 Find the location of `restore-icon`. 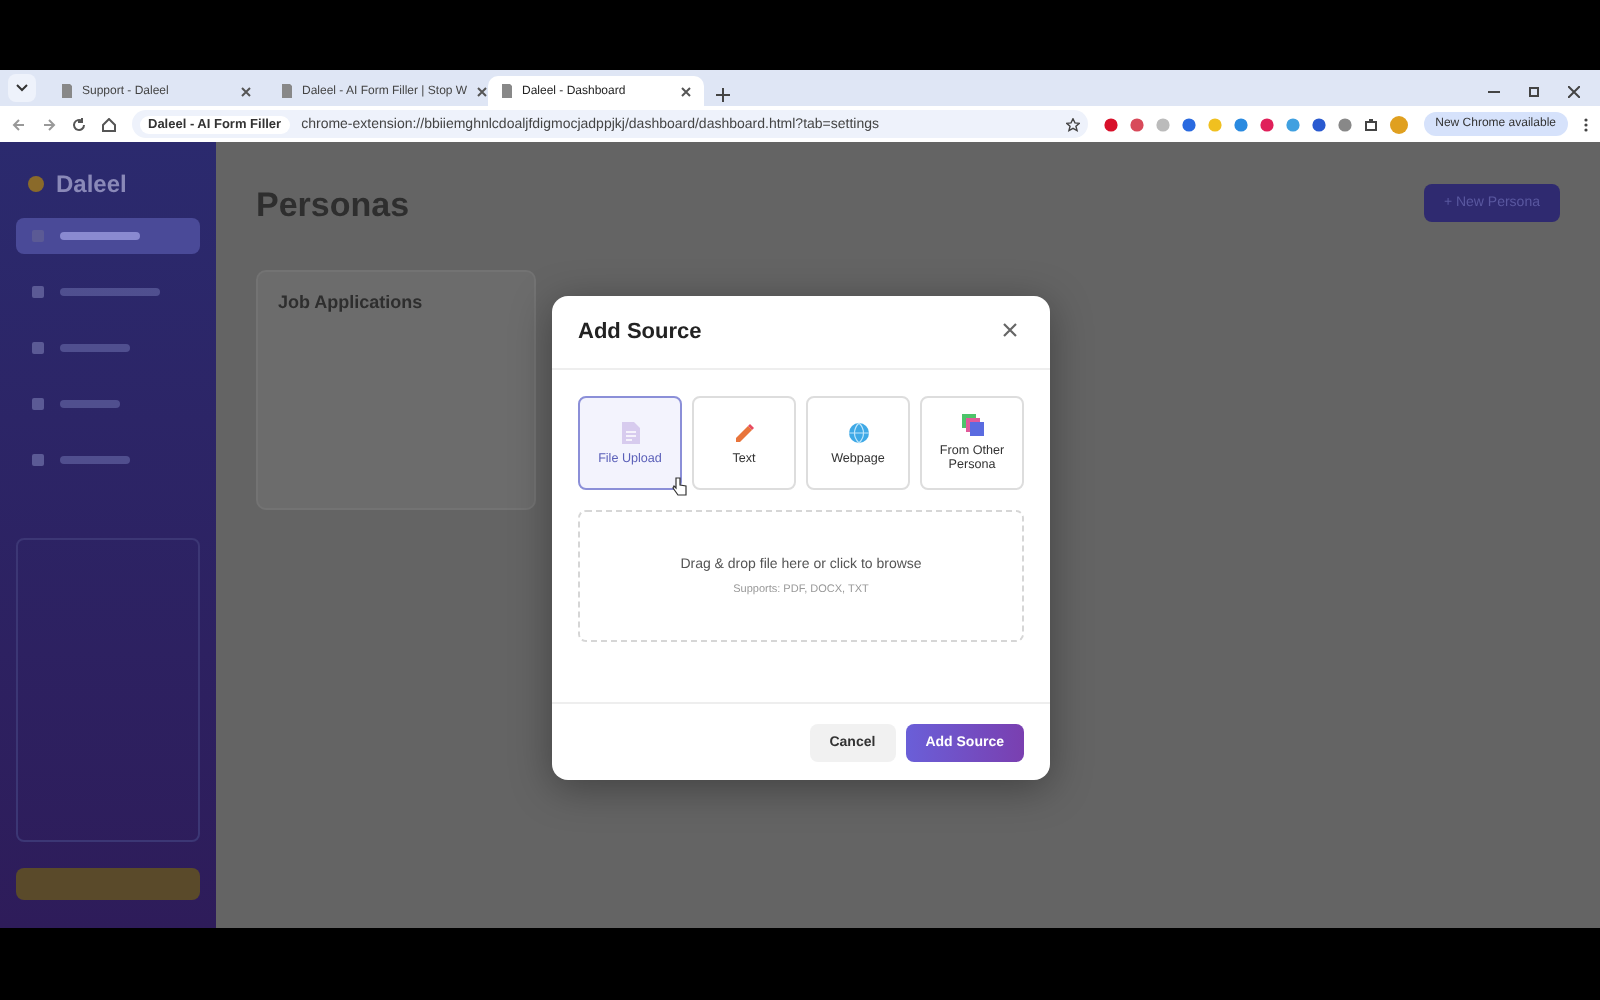

restore-icon is located at coordinates (1534, 92).